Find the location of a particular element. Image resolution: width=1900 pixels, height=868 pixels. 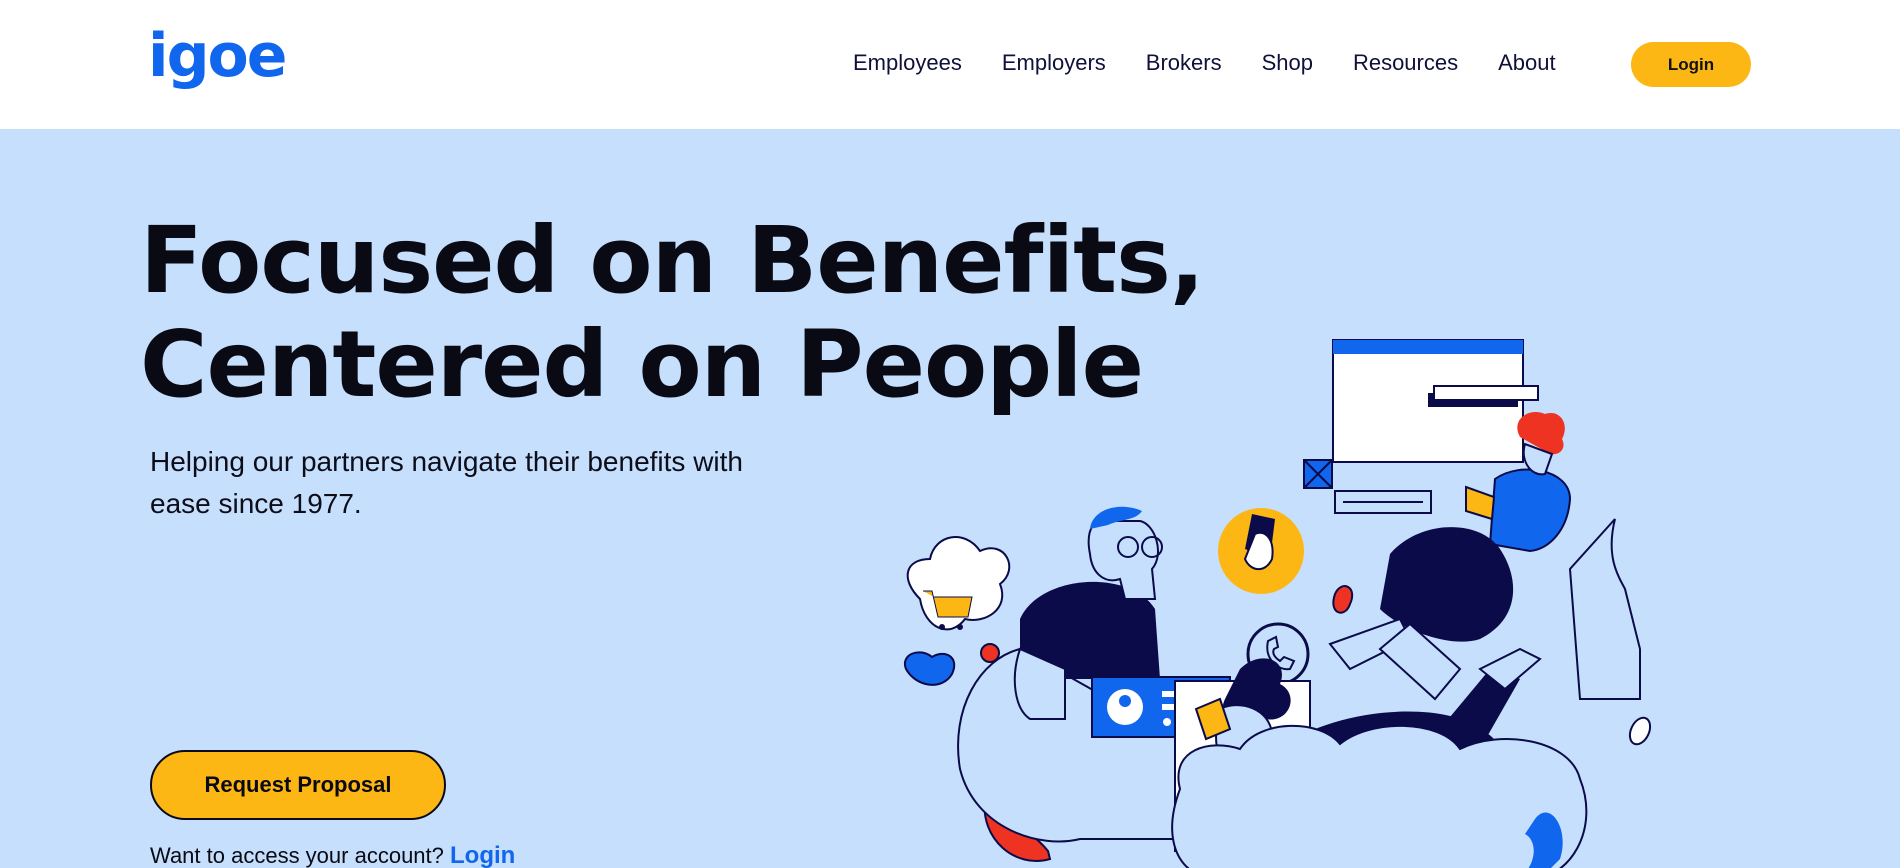

nav-employees: Employees is located at coordinates (907, 63).